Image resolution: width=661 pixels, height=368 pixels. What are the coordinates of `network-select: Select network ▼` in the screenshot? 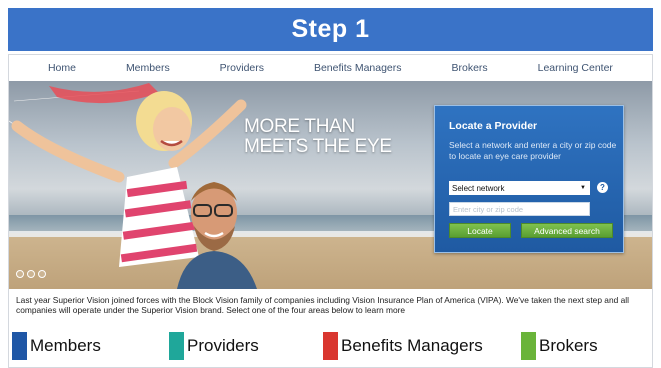 It's located at (519, 188).